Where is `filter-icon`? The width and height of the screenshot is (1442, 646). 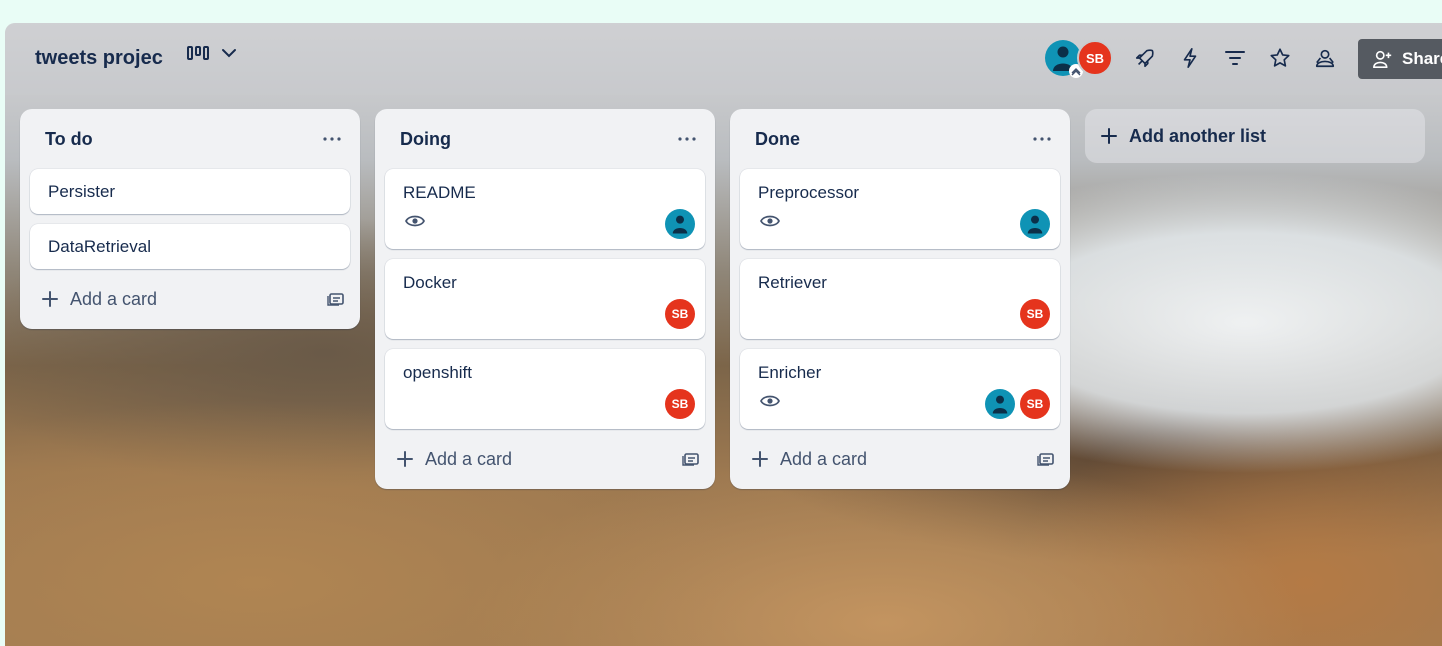 filter-icon is located at coordinates (1235, 58).